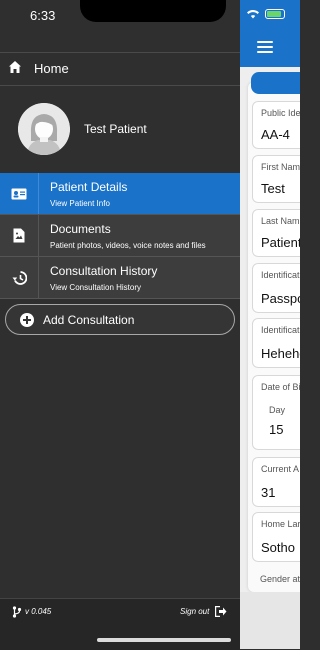  Describe the element at coordinates (276, 125) in the screenshot. I see `public-id-field: Public Ide AA-4` at that location.